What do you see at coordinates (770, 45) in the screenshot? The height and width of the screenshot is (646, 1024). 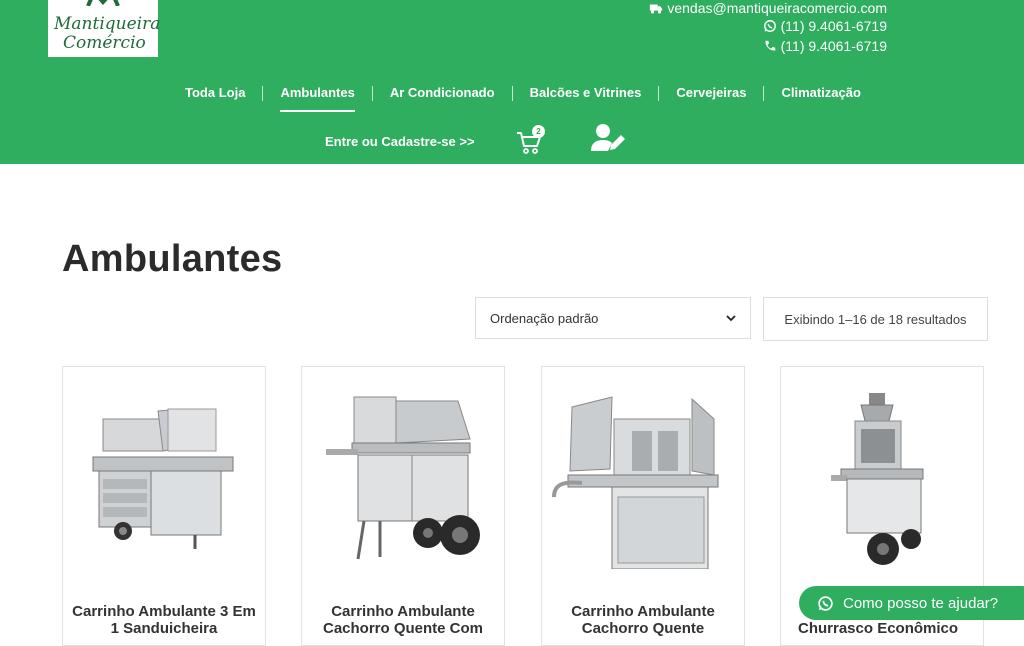 I see `phone-icon` at bounding box center [770, 45].